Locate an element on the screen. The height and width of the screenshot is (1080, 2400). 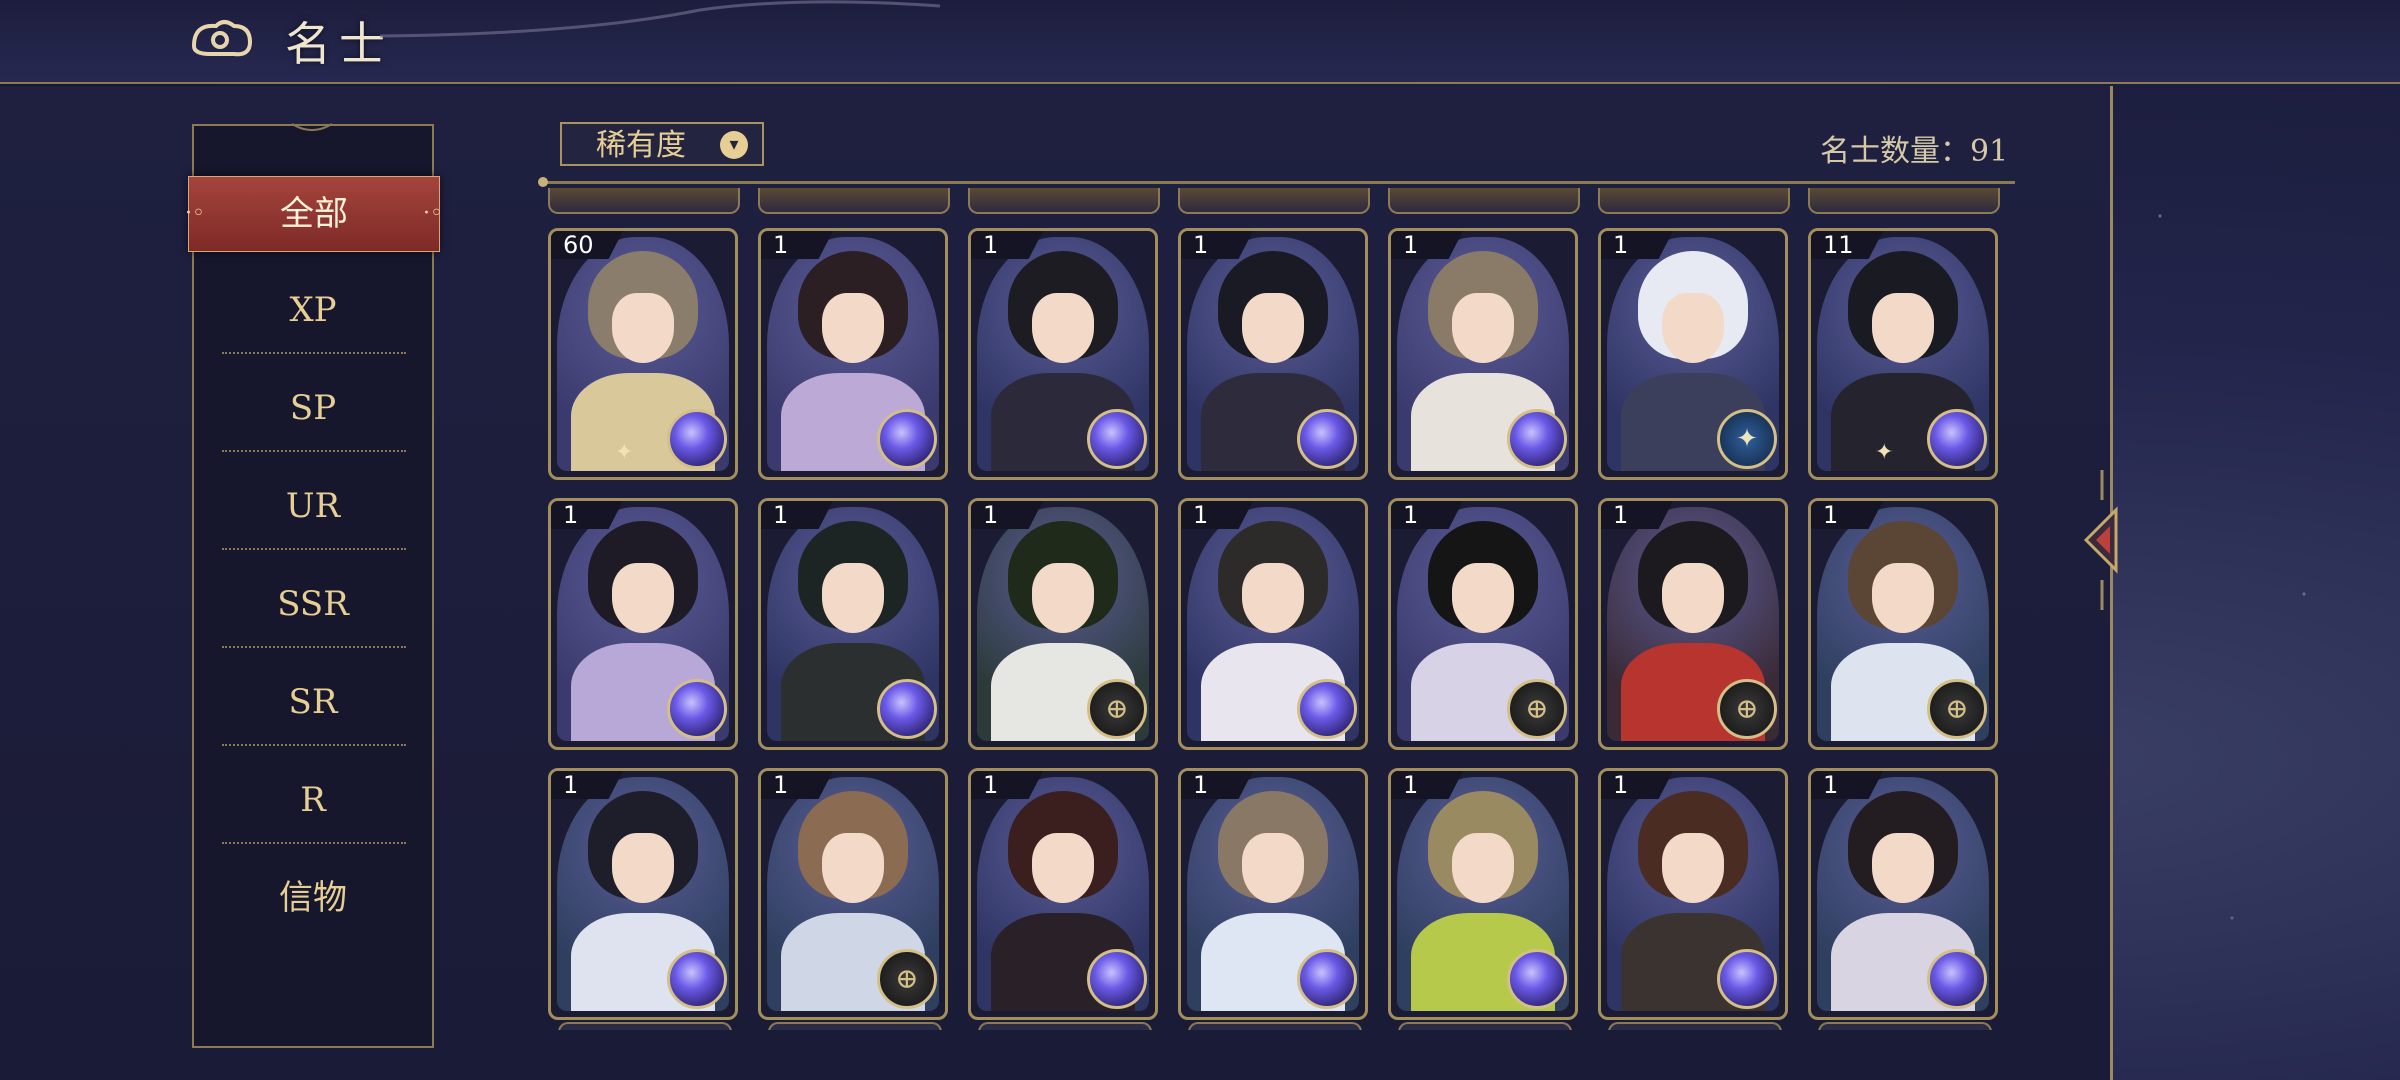
top-bar: 名士 is located at coordinates (1200, 42).